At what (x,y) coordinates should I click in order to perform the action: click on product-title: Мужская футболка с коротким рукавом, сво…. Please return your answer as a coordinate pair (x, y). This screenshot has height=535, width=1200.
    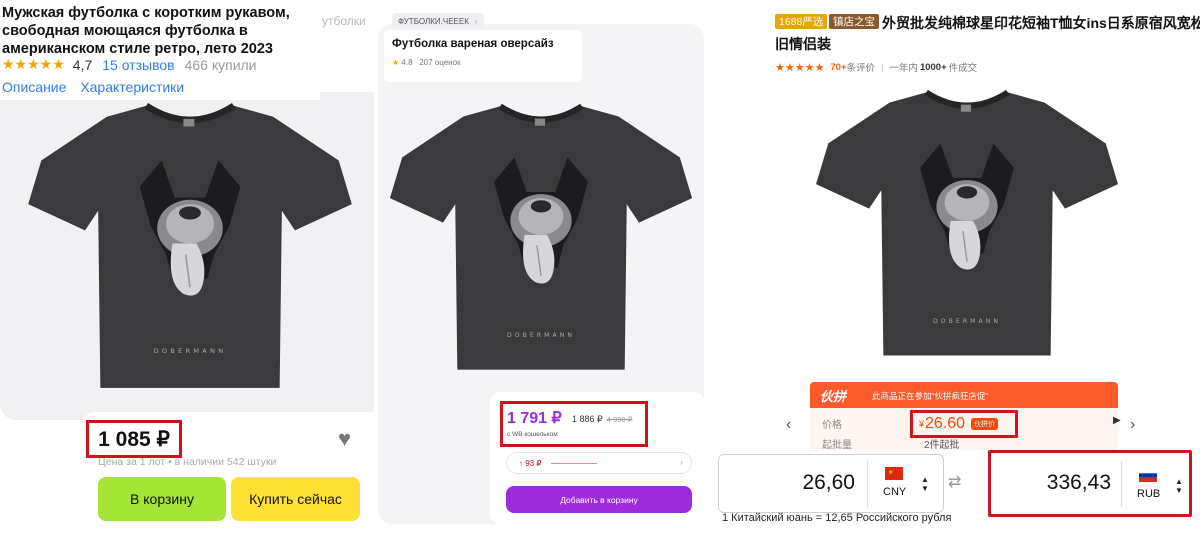
    Looking at the image, I should click on (146, 31).